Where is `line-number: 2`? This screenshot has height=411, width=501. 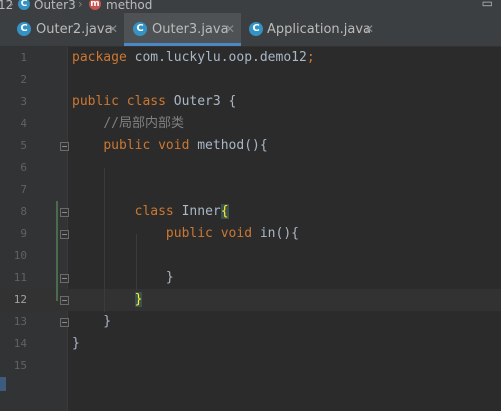
line-number: 2 is located at coordinates (23, 79).